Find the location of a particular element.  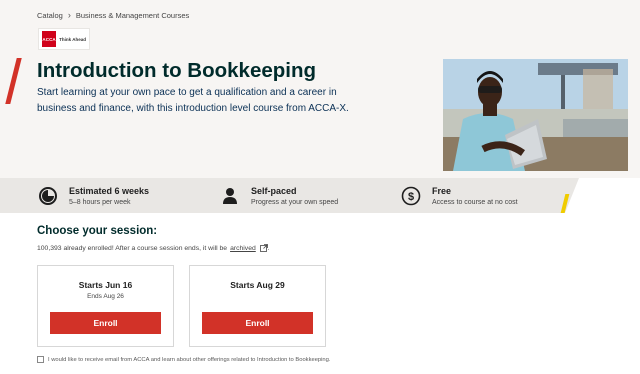

archived-link: archived is located at coordinates (243, 248).